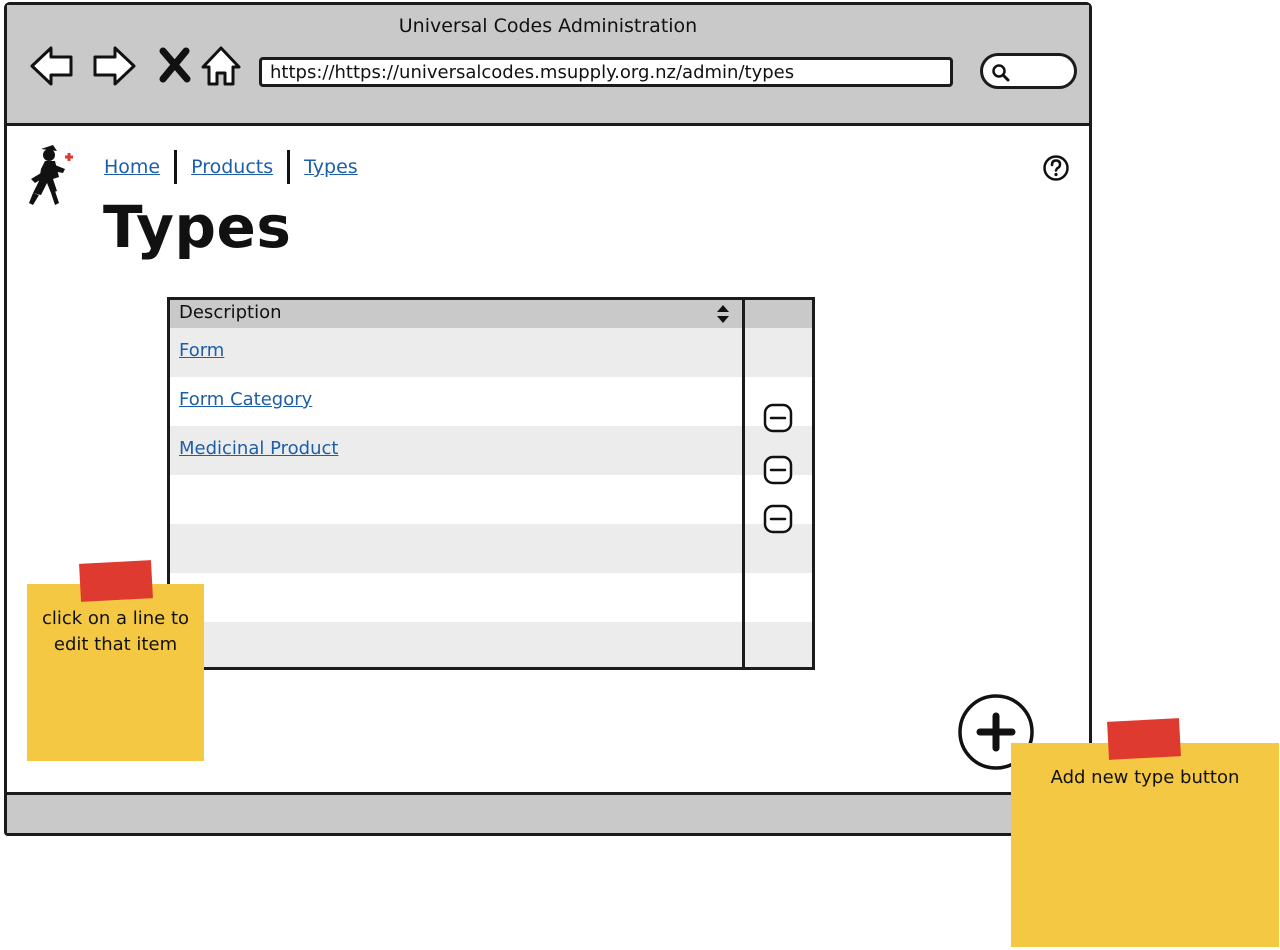  What do you see at coordinates (456, 450) in the screenshot?
I see `table-row: Medicinal Product` at bounding box center [456, 450].